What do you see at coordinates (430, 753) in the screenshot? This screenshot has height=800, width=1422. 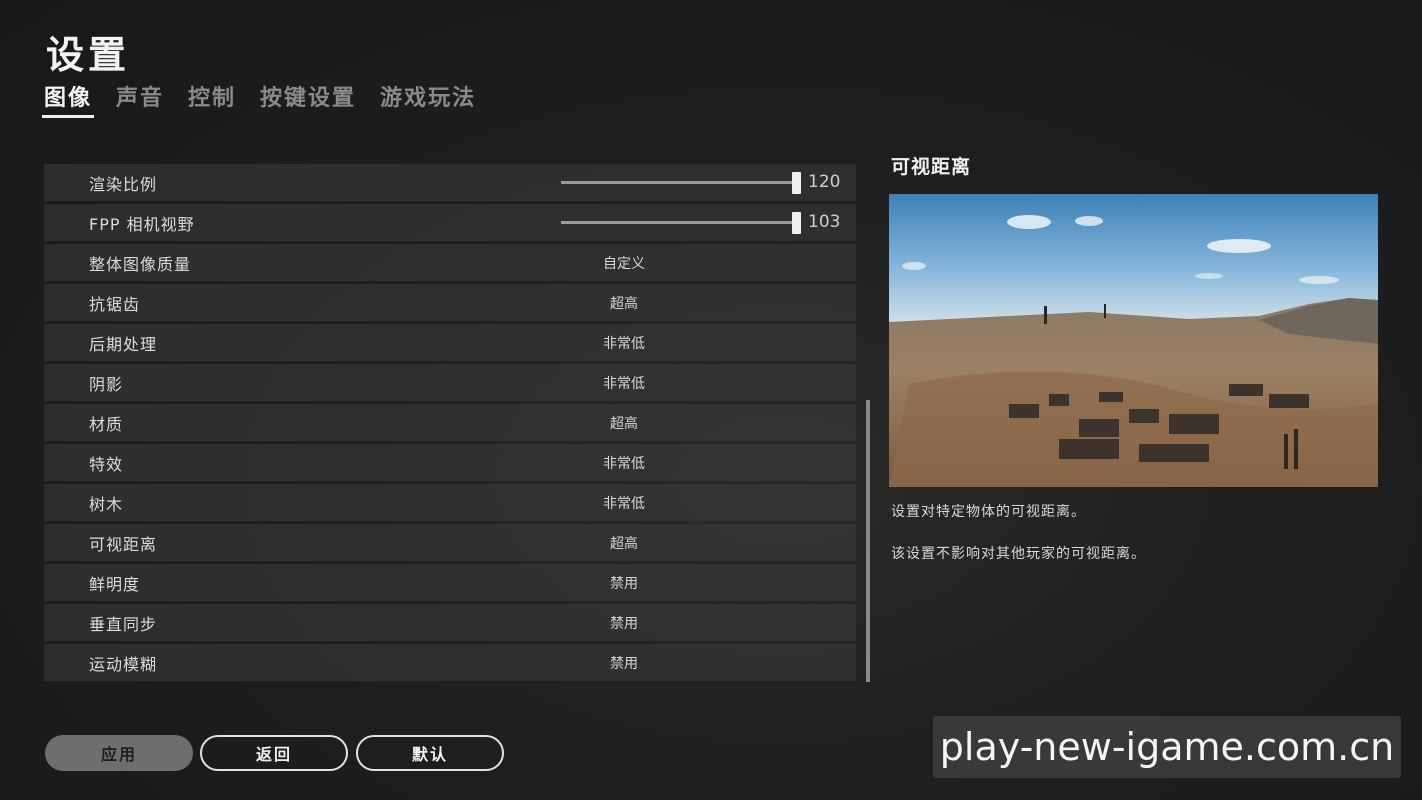 I see `default-button: 默认` at bounding box center [430, 753].